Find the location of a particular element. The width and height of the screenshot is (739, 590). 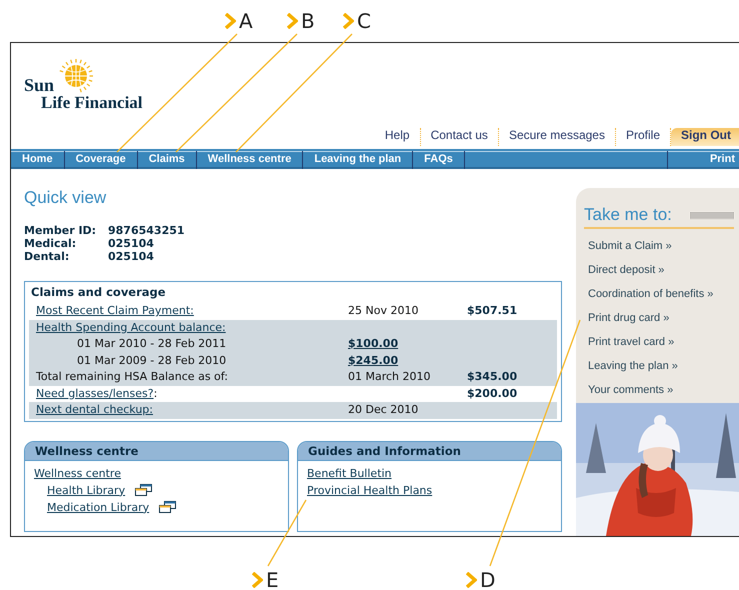

nav-item: Coverage is located at coordinates (101, 160).